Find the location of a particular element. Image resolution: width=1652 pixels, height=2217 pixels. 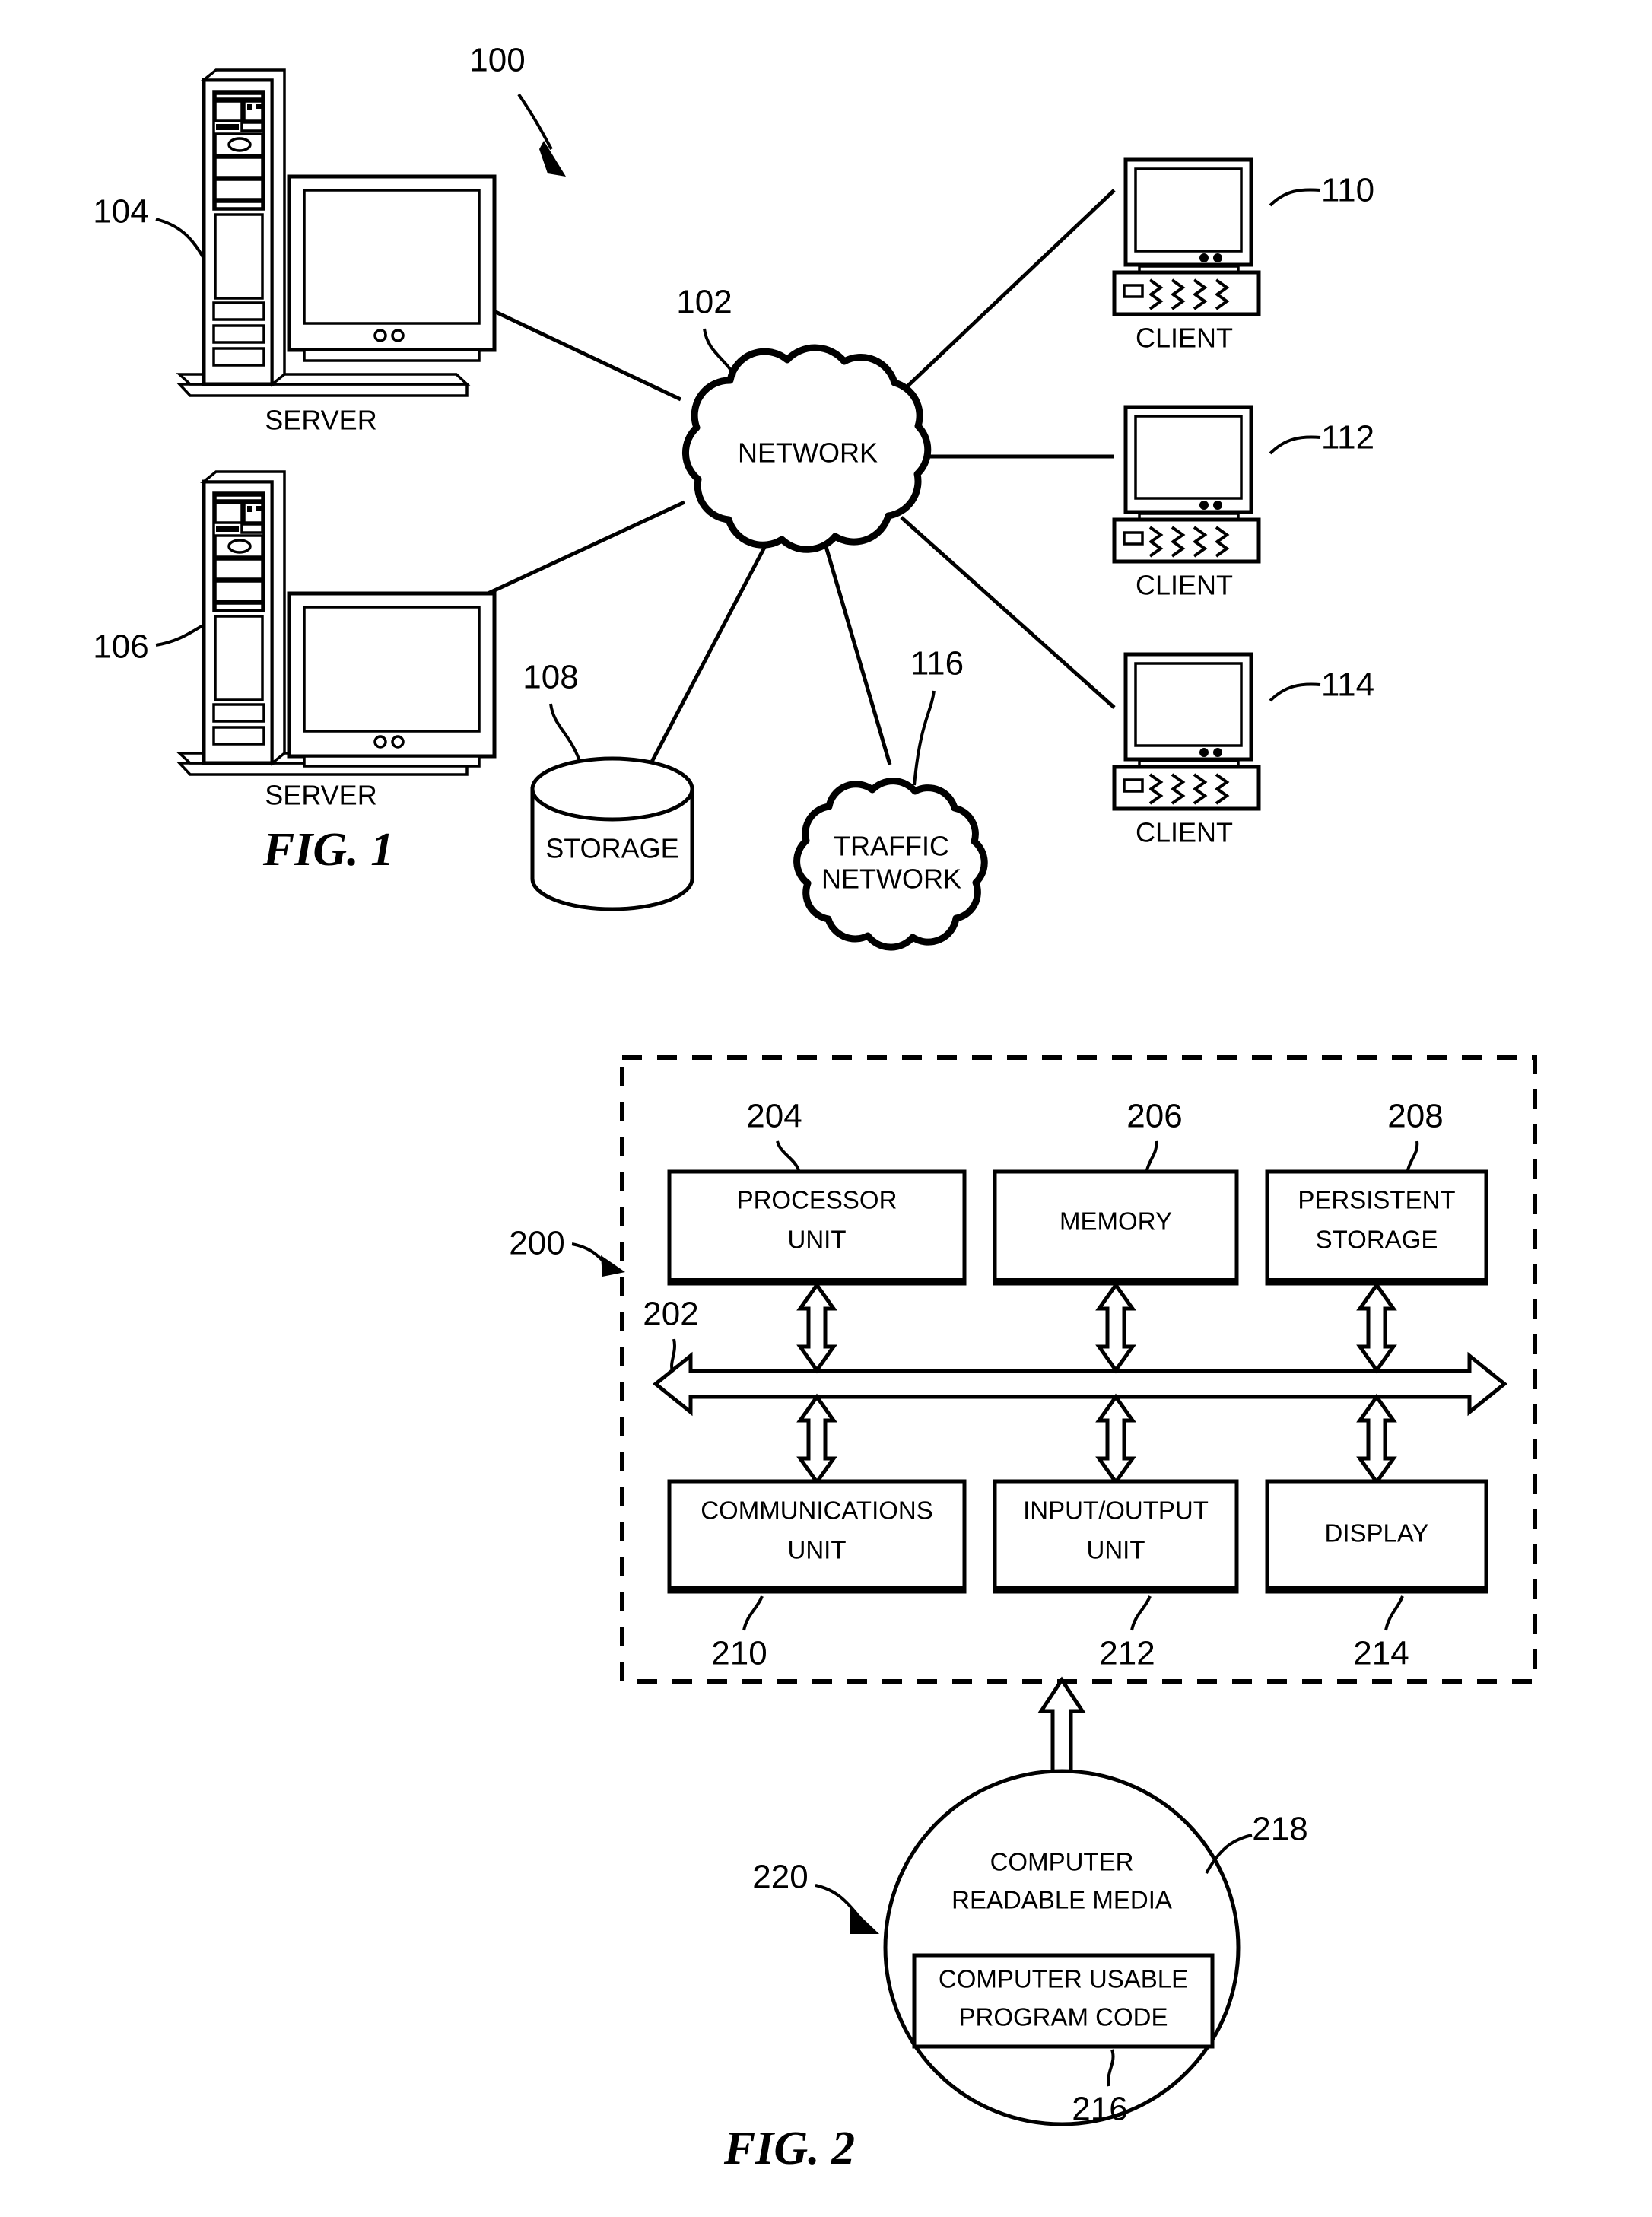

server-104-panel-c is located at coordinates (238, 357).